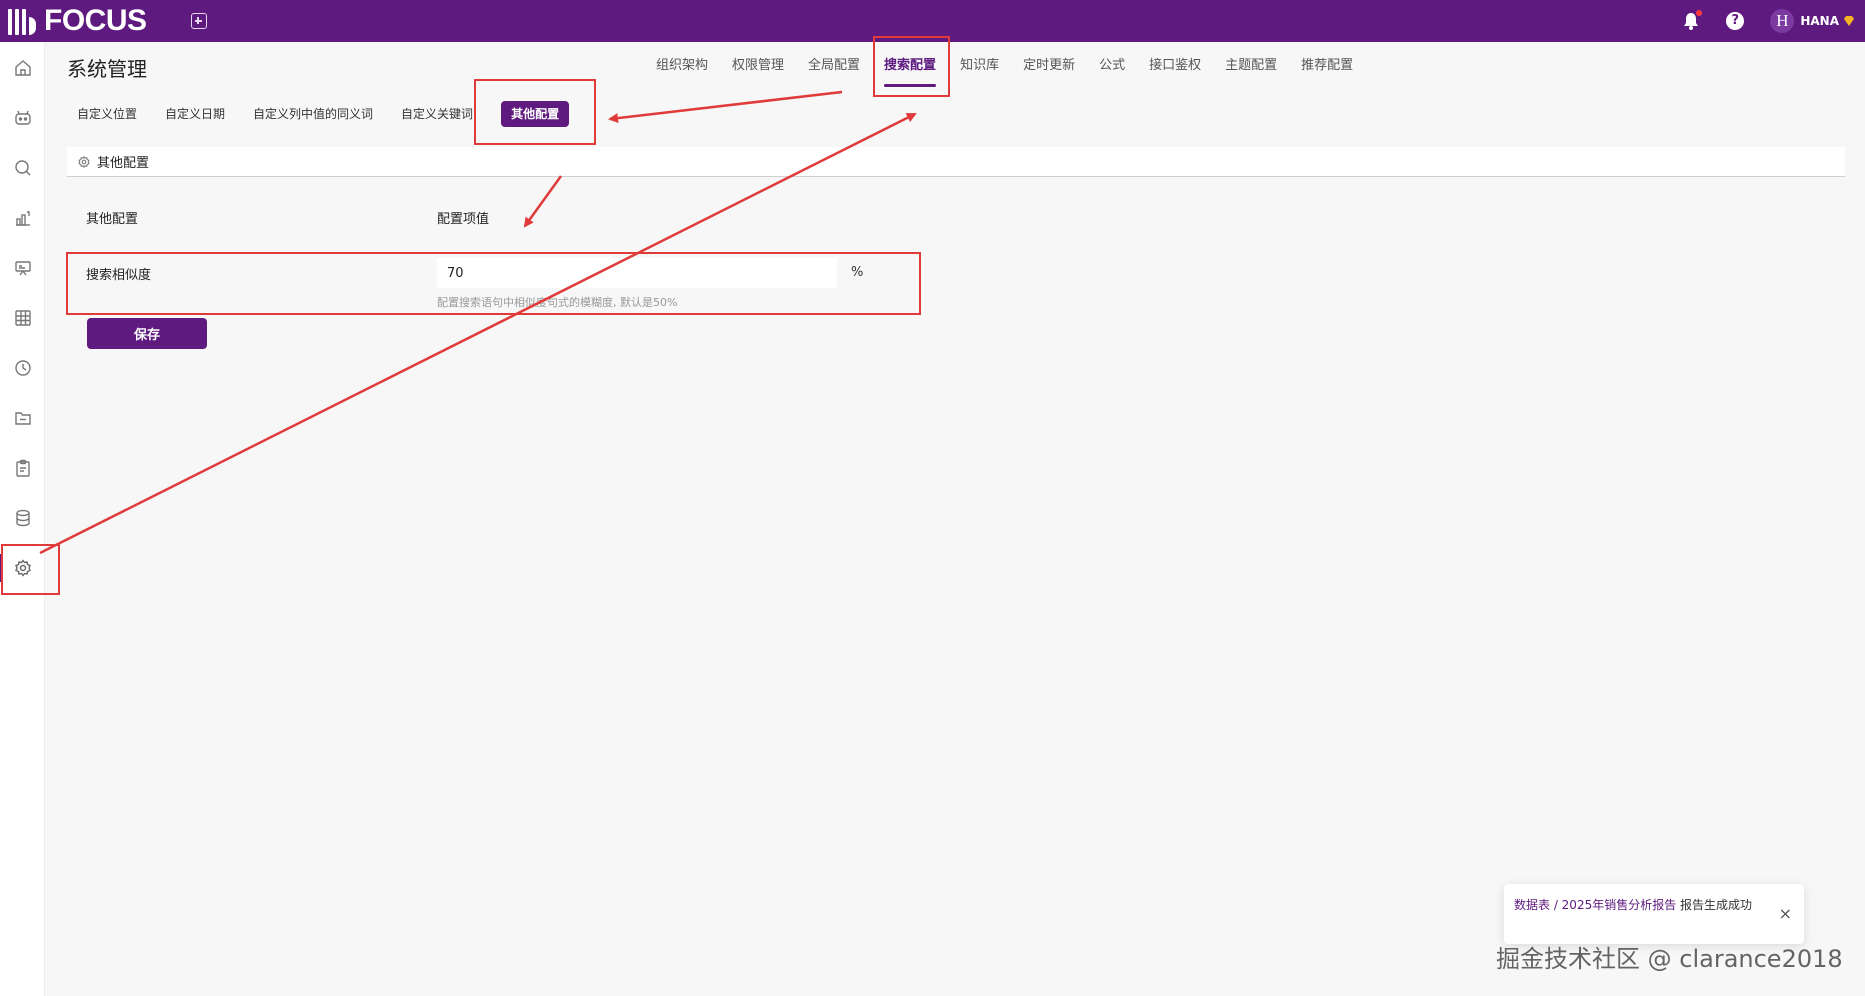 The image size is (1865, 996). I want to click on presentation-icon, so click(22, 268).